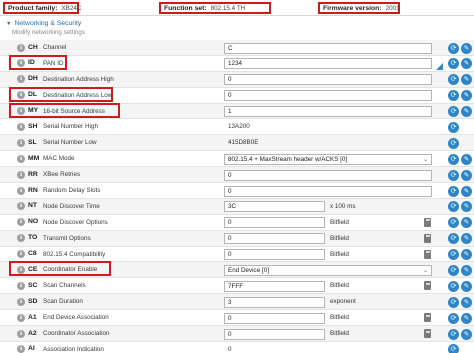  What do you see at coordinates (328, 112) in the screenshot?
I see `setting-input: 1` at bounding box center [328, 112].